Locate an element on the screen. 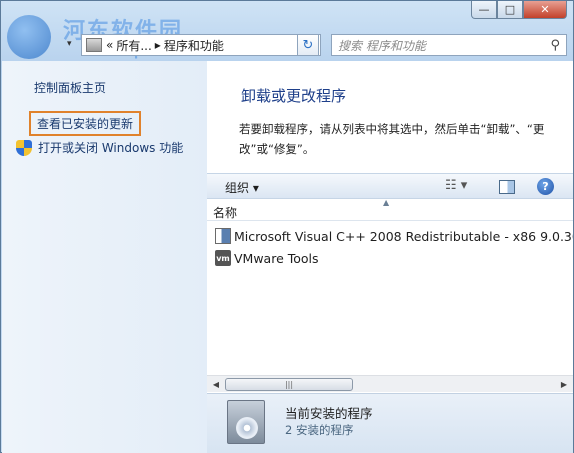 The image size is (574, 453). organize-button: 组织 ▾ is located at coordinates (242, 187).